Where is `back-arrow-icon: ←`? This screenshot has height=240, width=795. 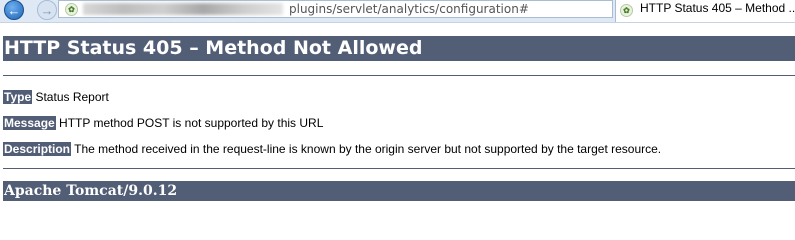 back-arrow-icon: ← is located at coordinates (14, 10).